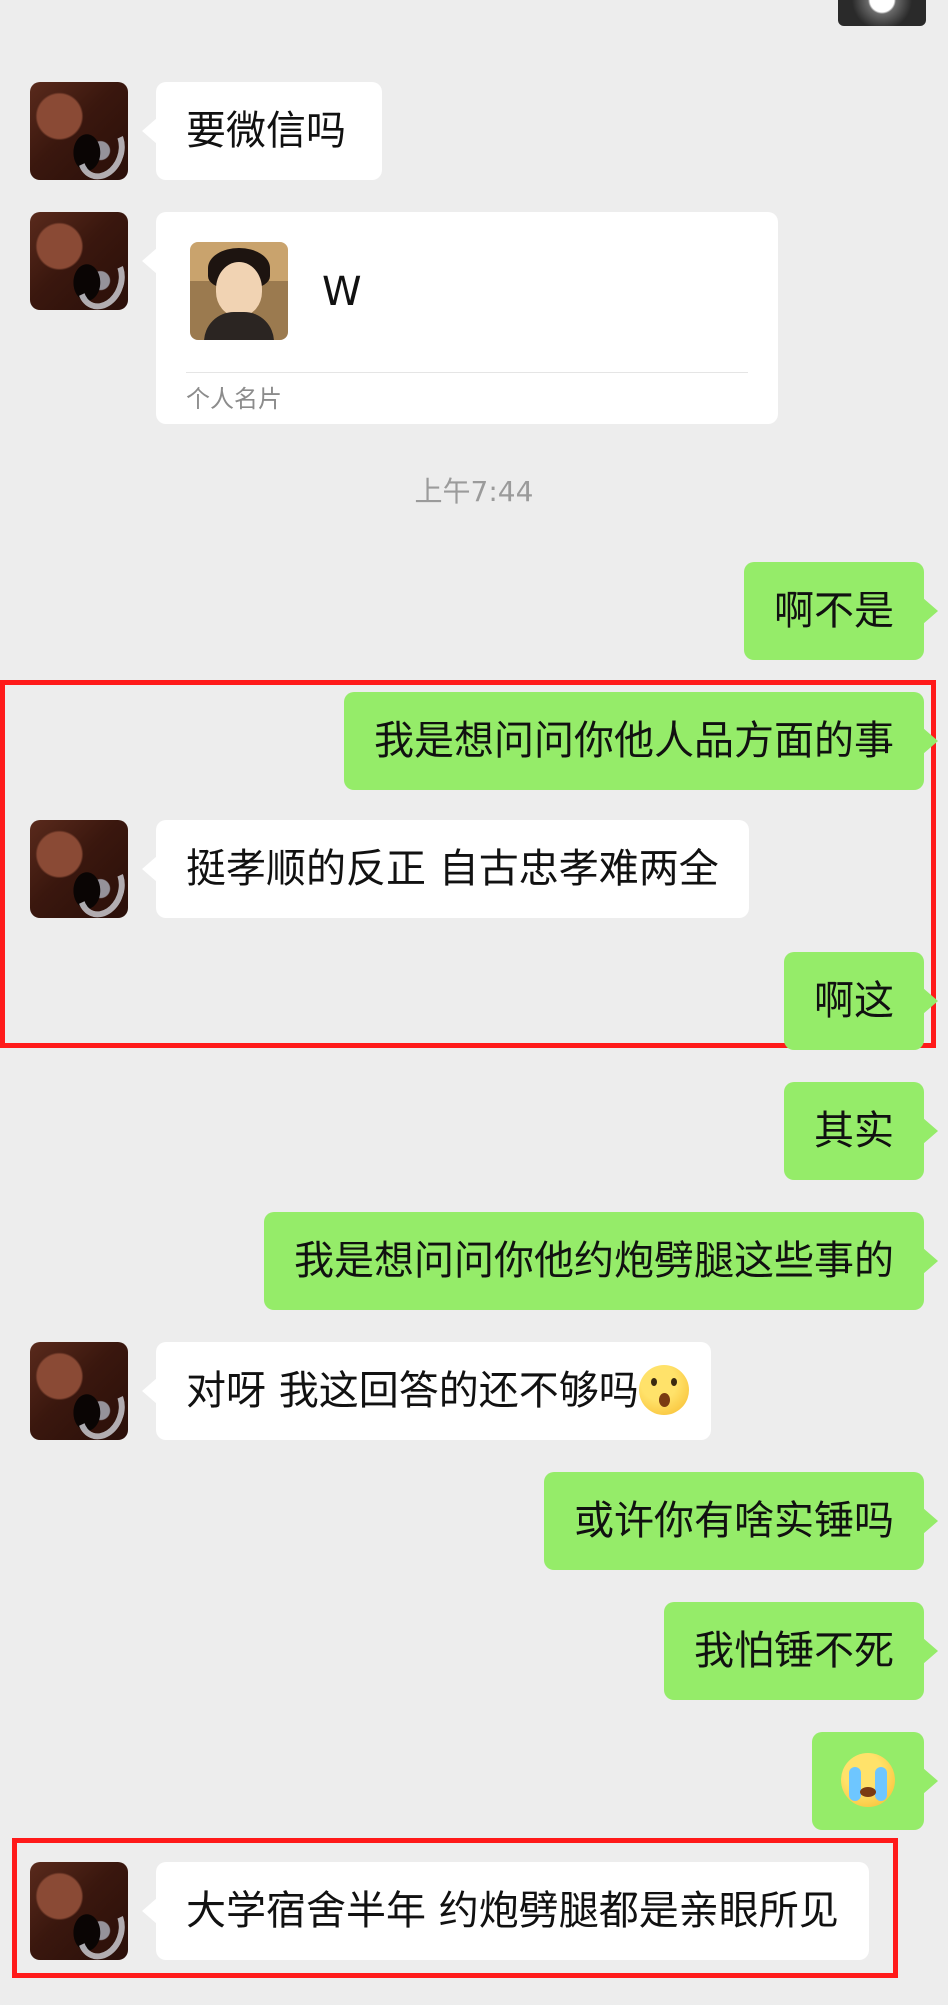 This screenshot has height=2005, width=948. What do you see at coordinates (342, 292) in the screenshot?
I see `card-name: W` at bounding box center [342, 292].